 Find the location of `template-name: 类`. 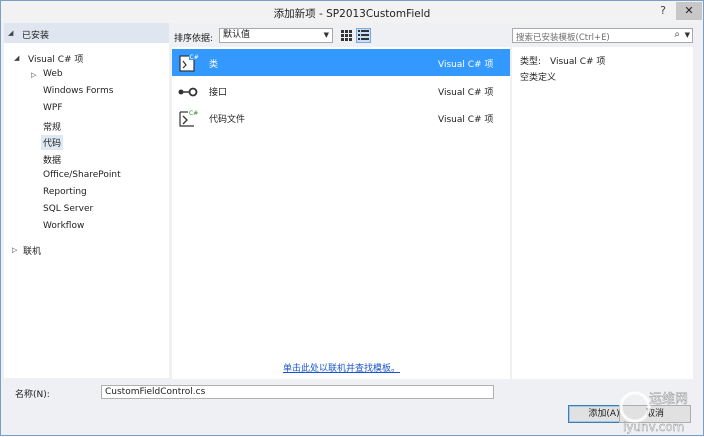

template-name: 类 is located at coordinates (214, 65).